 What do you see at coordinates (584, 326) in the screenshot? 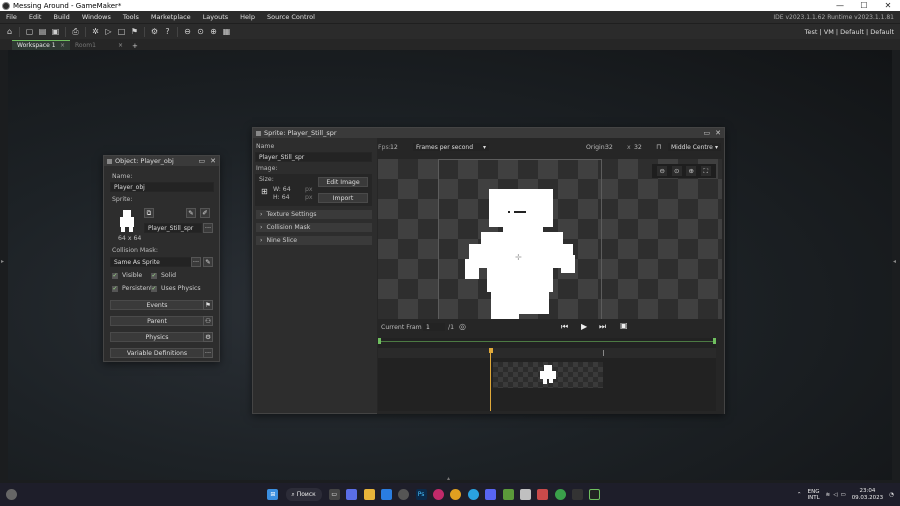
I see `play-icon: ▶` at bounding box center [584, 326].